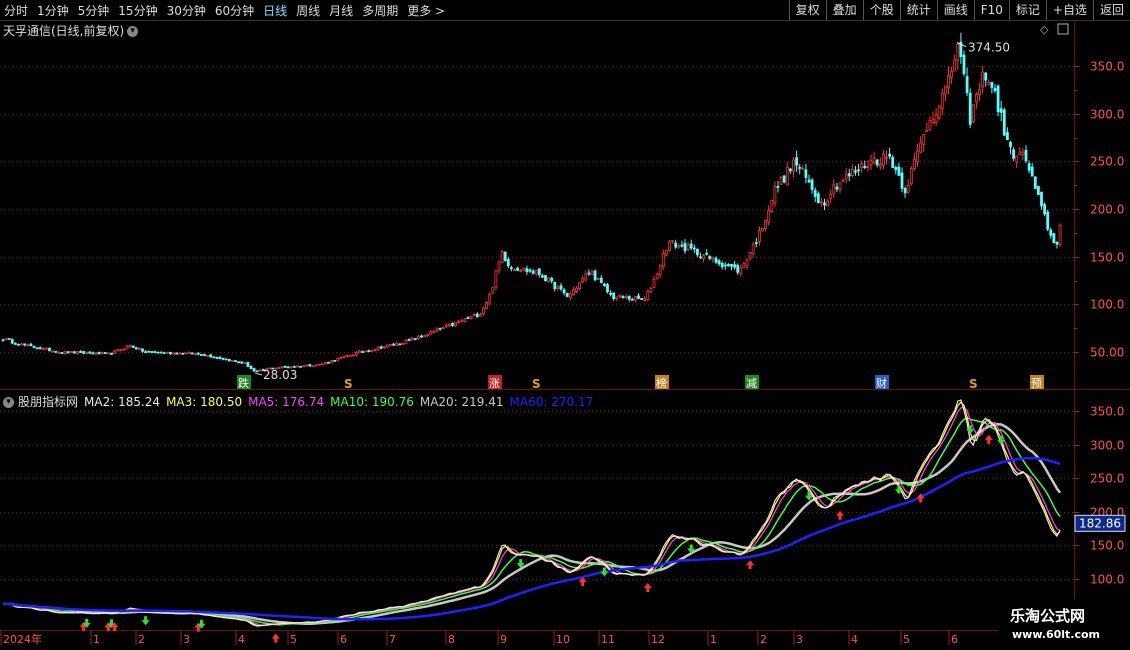  Describe the element at coordinates (661, 383) in the screenshot. I see `event-mark-label: 榜` at that location.